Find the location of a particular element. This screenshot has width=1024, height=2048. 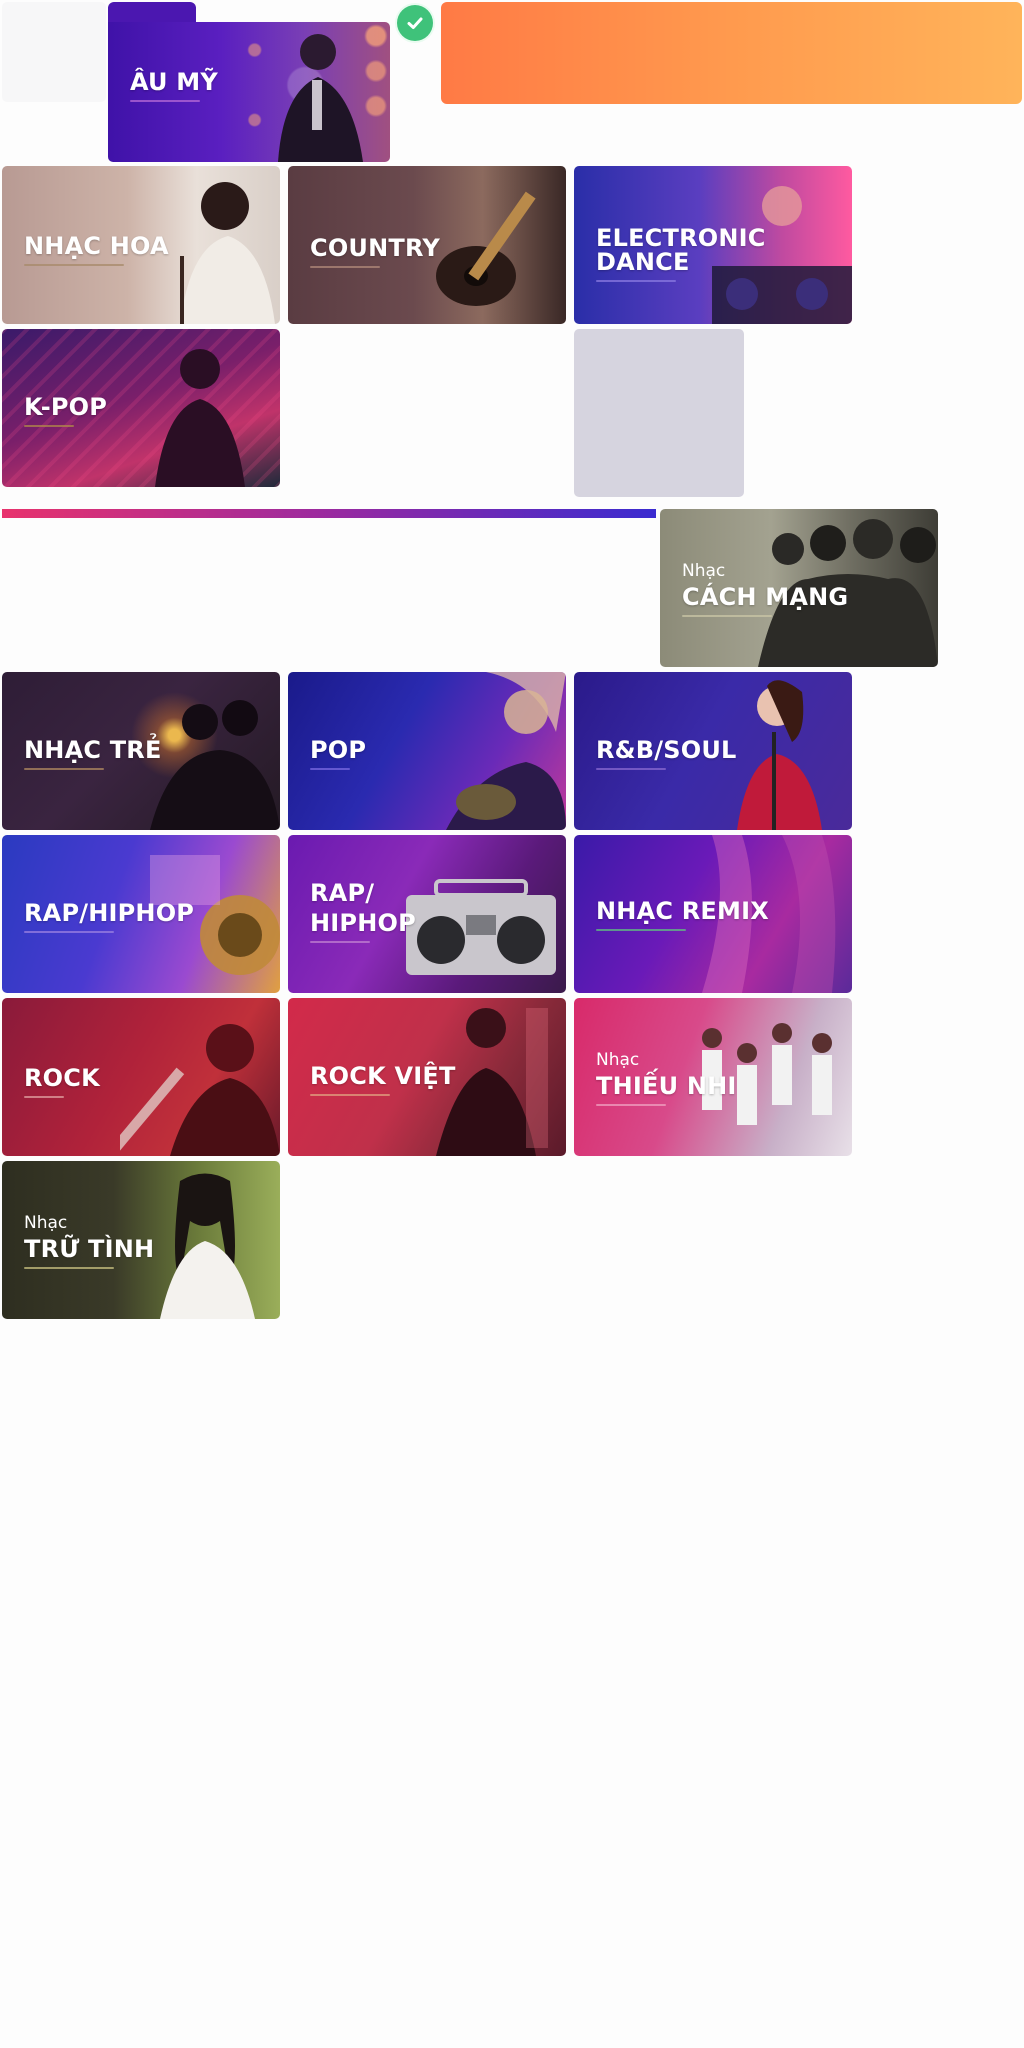

genre-card-cach-mang: Nhạc CÁCH MẠNG is located at coordinates (799, 588).